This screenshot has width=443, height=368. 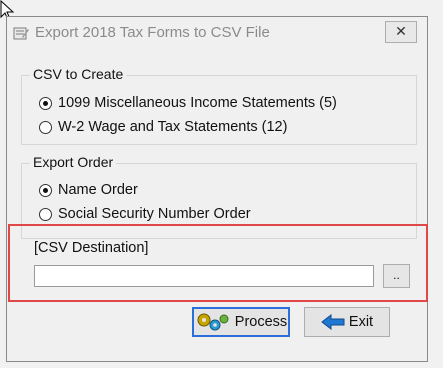 What do you see at coordinates (347, 322) in the screenshot?
I see `exit-button: Exit` at bounding box center [347, 322].